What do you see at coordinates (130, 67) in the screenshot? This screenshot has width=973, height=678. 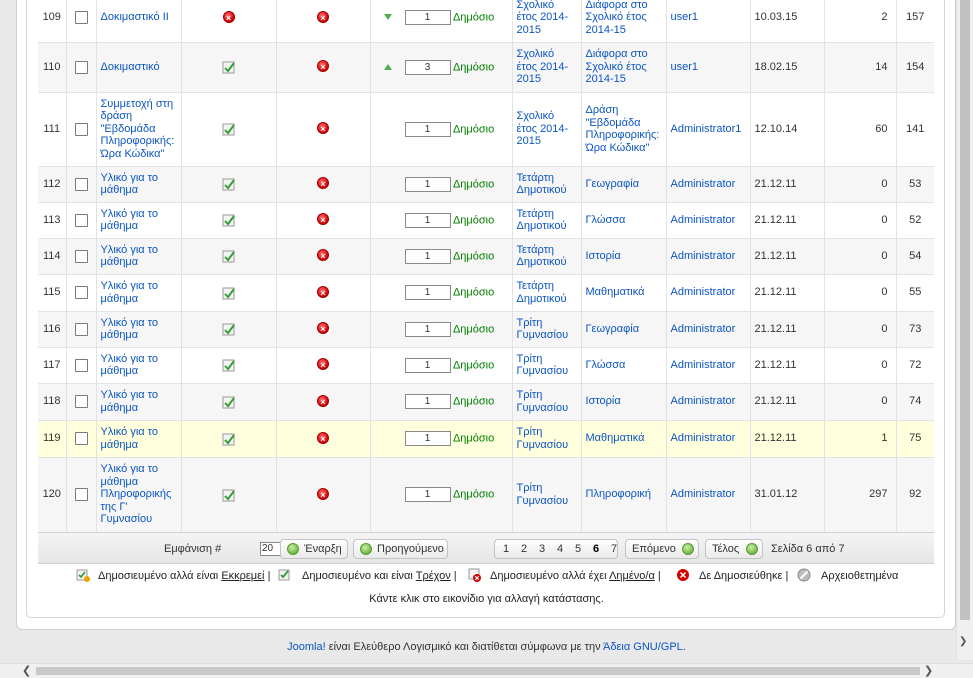 I see `article-title-link: Δοκιμαστικό` at bounding box center [130, 67].